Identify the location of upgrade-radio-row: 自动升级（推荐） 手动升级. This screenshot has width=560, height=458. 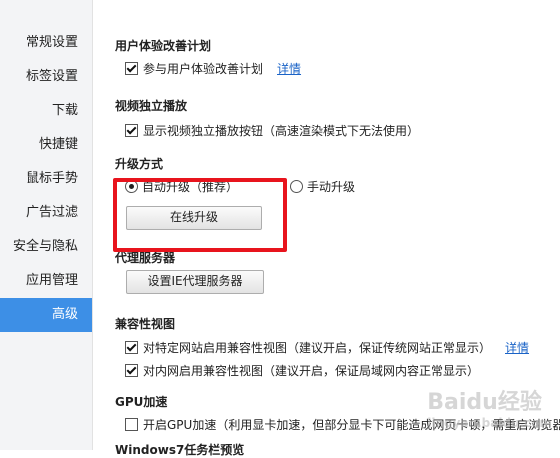
(240, 186).